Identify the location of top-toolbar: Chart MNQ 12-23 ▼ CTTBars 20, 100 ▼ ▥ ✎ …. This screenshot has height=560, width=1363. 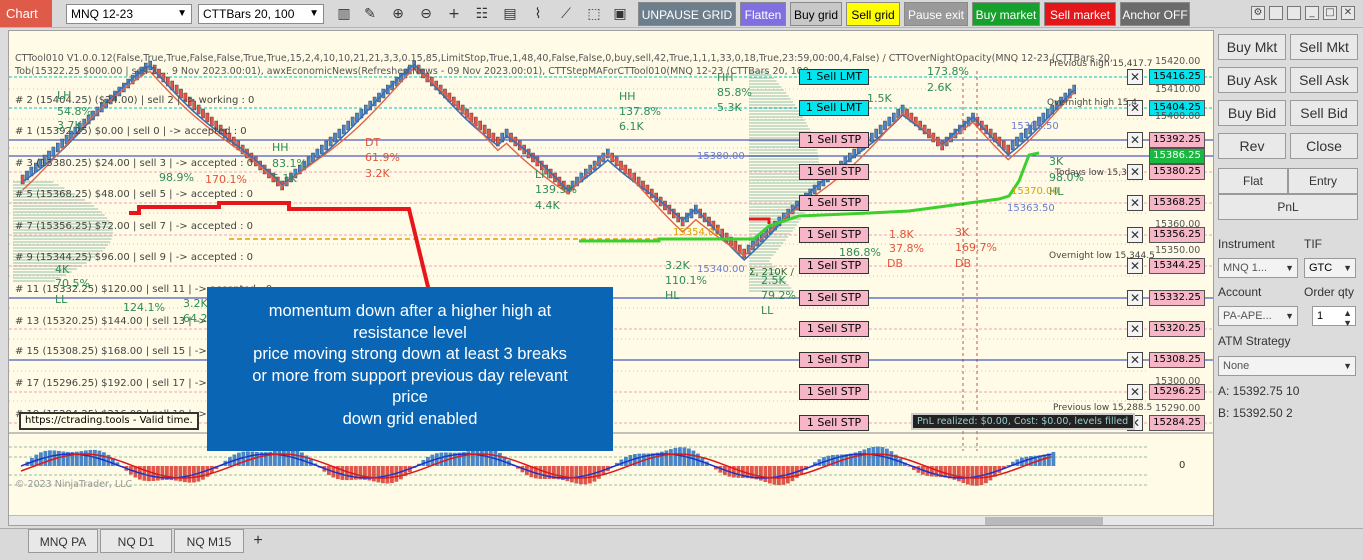
(681, 14).